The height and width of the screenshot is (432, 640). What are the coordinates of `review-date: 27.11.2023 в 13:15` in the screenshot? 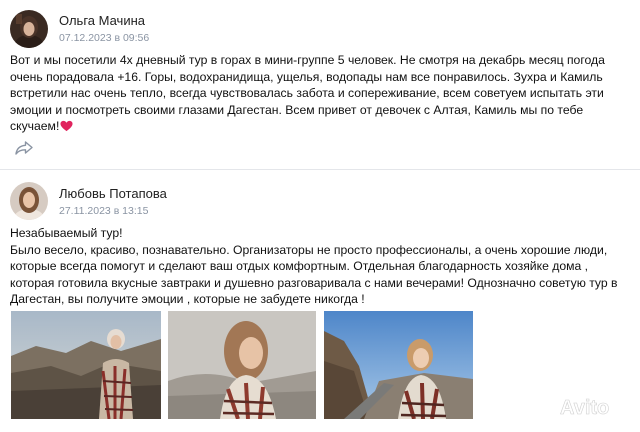 It's located at (104, 211).